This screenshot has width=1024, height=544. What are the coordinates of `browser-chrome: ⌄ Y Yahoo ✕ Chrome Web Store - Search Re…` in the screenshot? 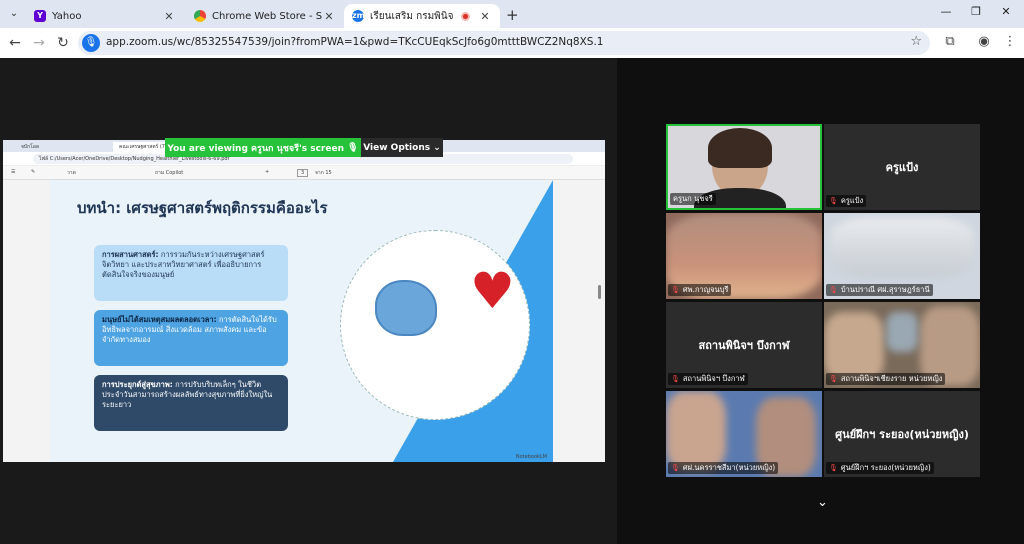 It's located at (512, 29).